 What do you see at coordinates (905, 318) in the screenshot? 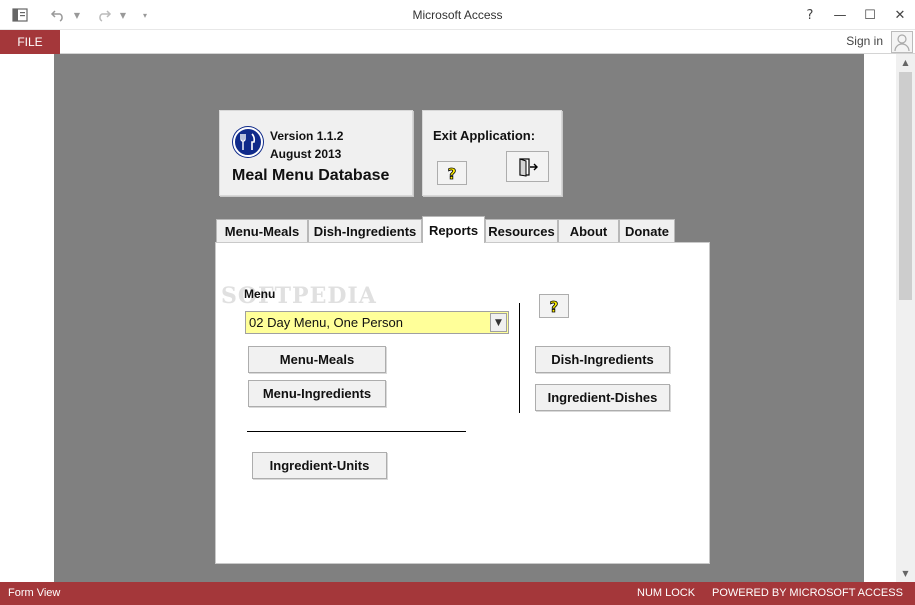
I see `vertical-scrollbar: ▲ ▼` at bounding box center [905, 318].